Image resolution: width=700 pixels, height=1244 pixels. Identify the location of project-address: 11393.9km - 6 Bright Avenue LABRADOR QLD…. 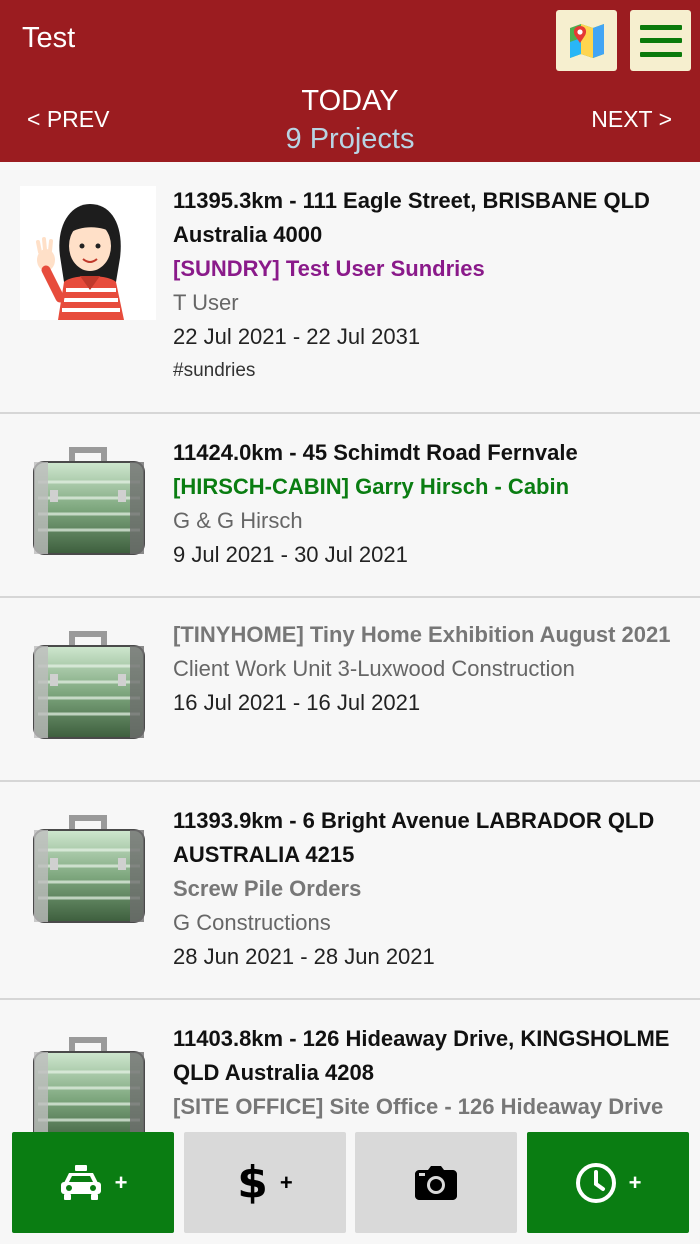
(414, 837).